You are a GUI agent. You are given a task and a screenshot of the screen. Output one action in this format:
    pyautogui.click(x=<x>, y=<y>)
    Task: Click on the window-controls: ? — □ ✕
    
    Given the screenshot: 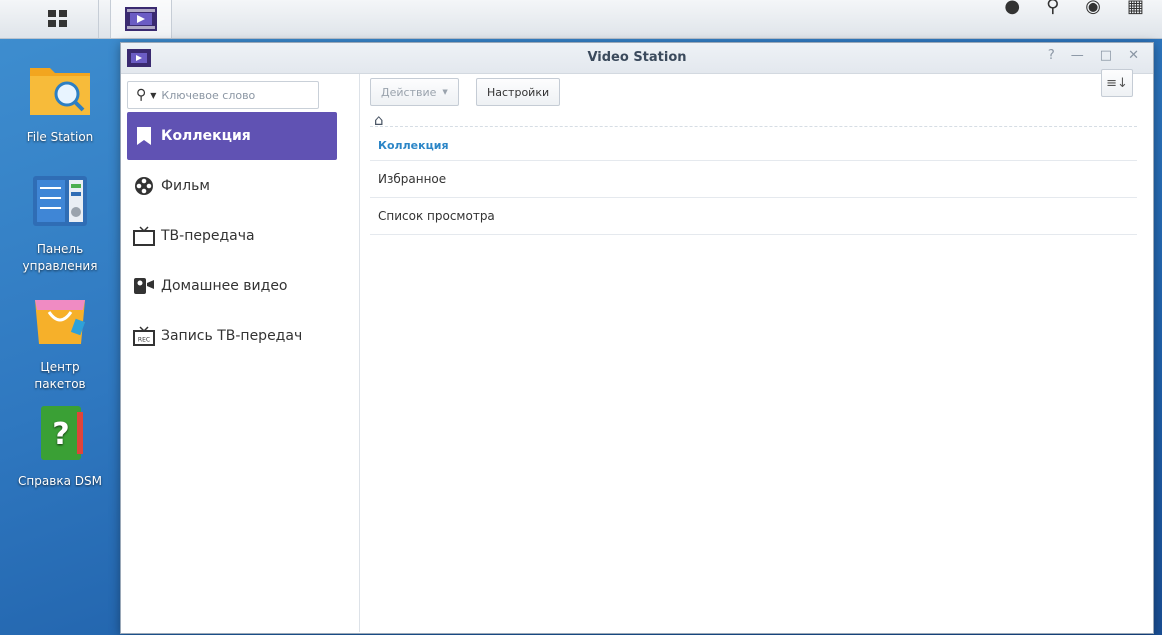 What is the action you would take?
    pyautogui.click(x=1093, y=55)
    